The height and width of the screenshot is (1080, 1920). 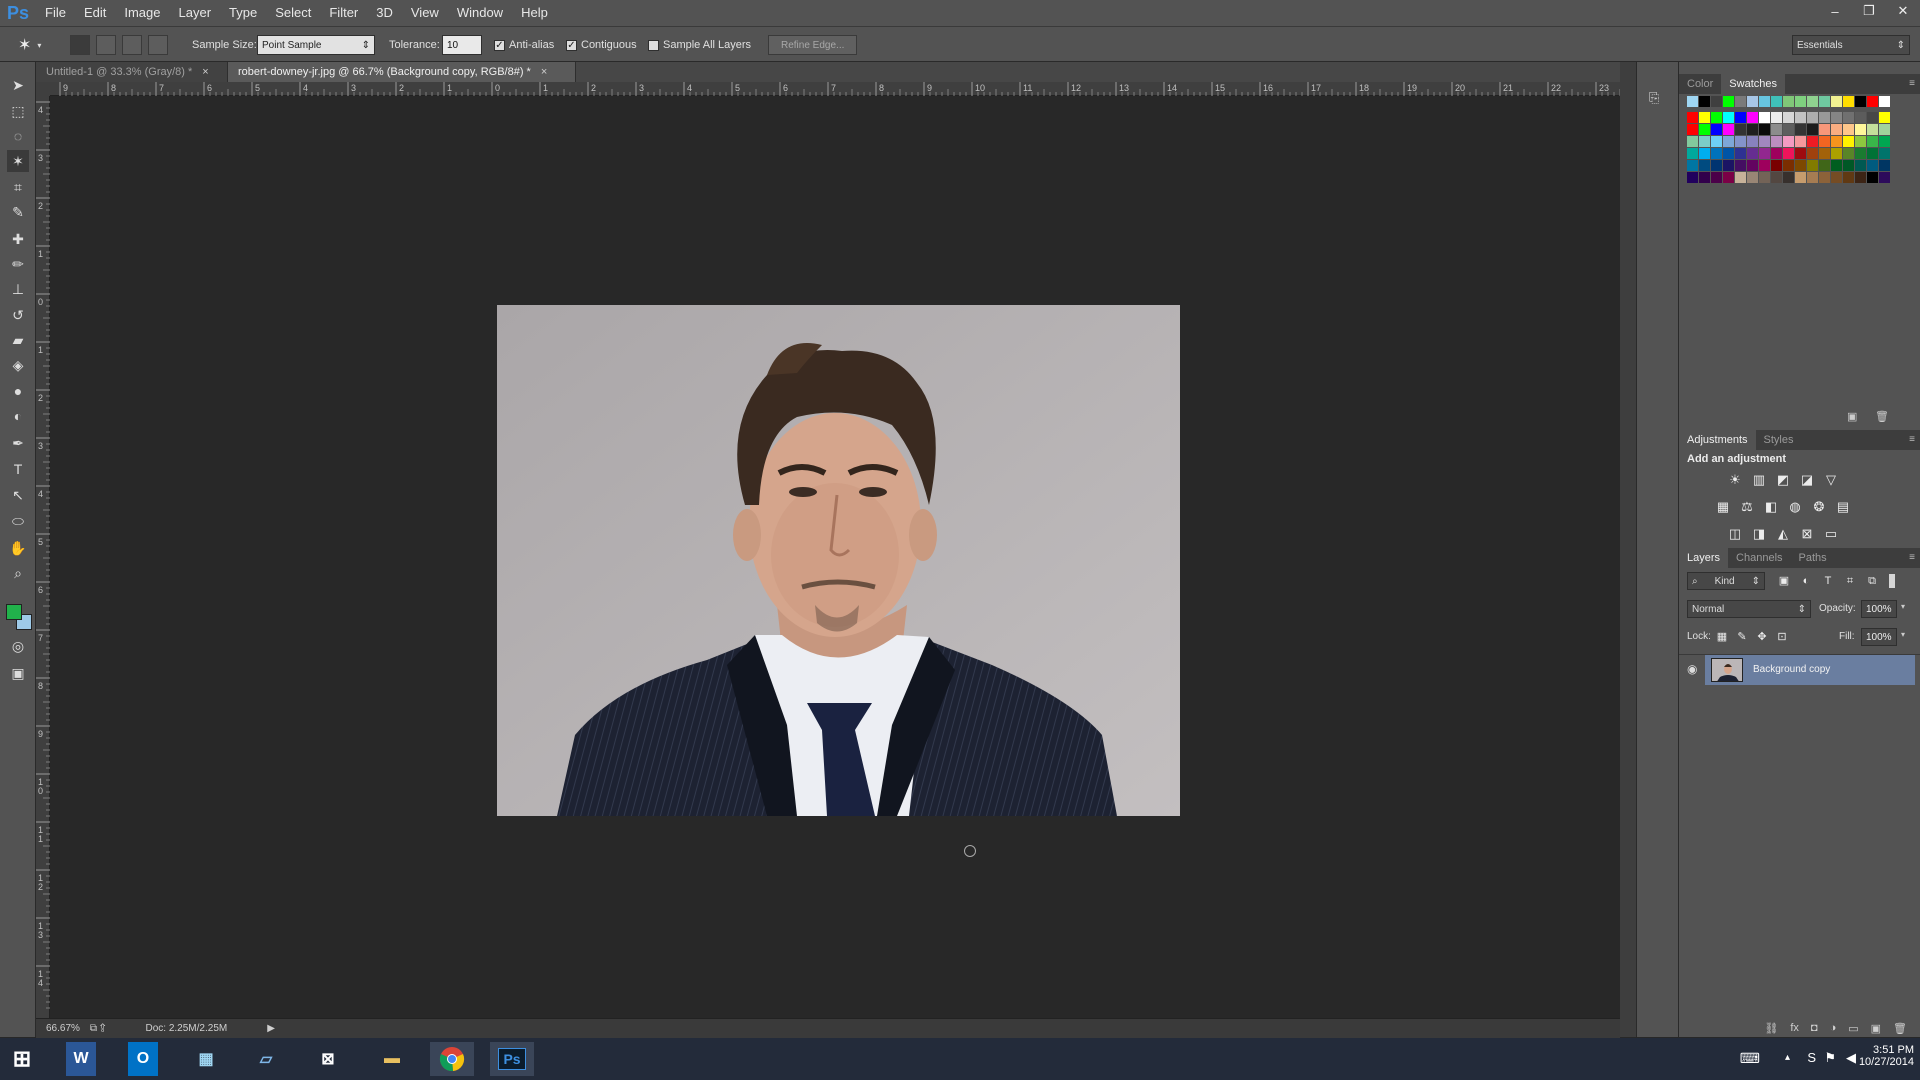 I want to click on blur-tool-icon: ●, so click(x=18, y=391).